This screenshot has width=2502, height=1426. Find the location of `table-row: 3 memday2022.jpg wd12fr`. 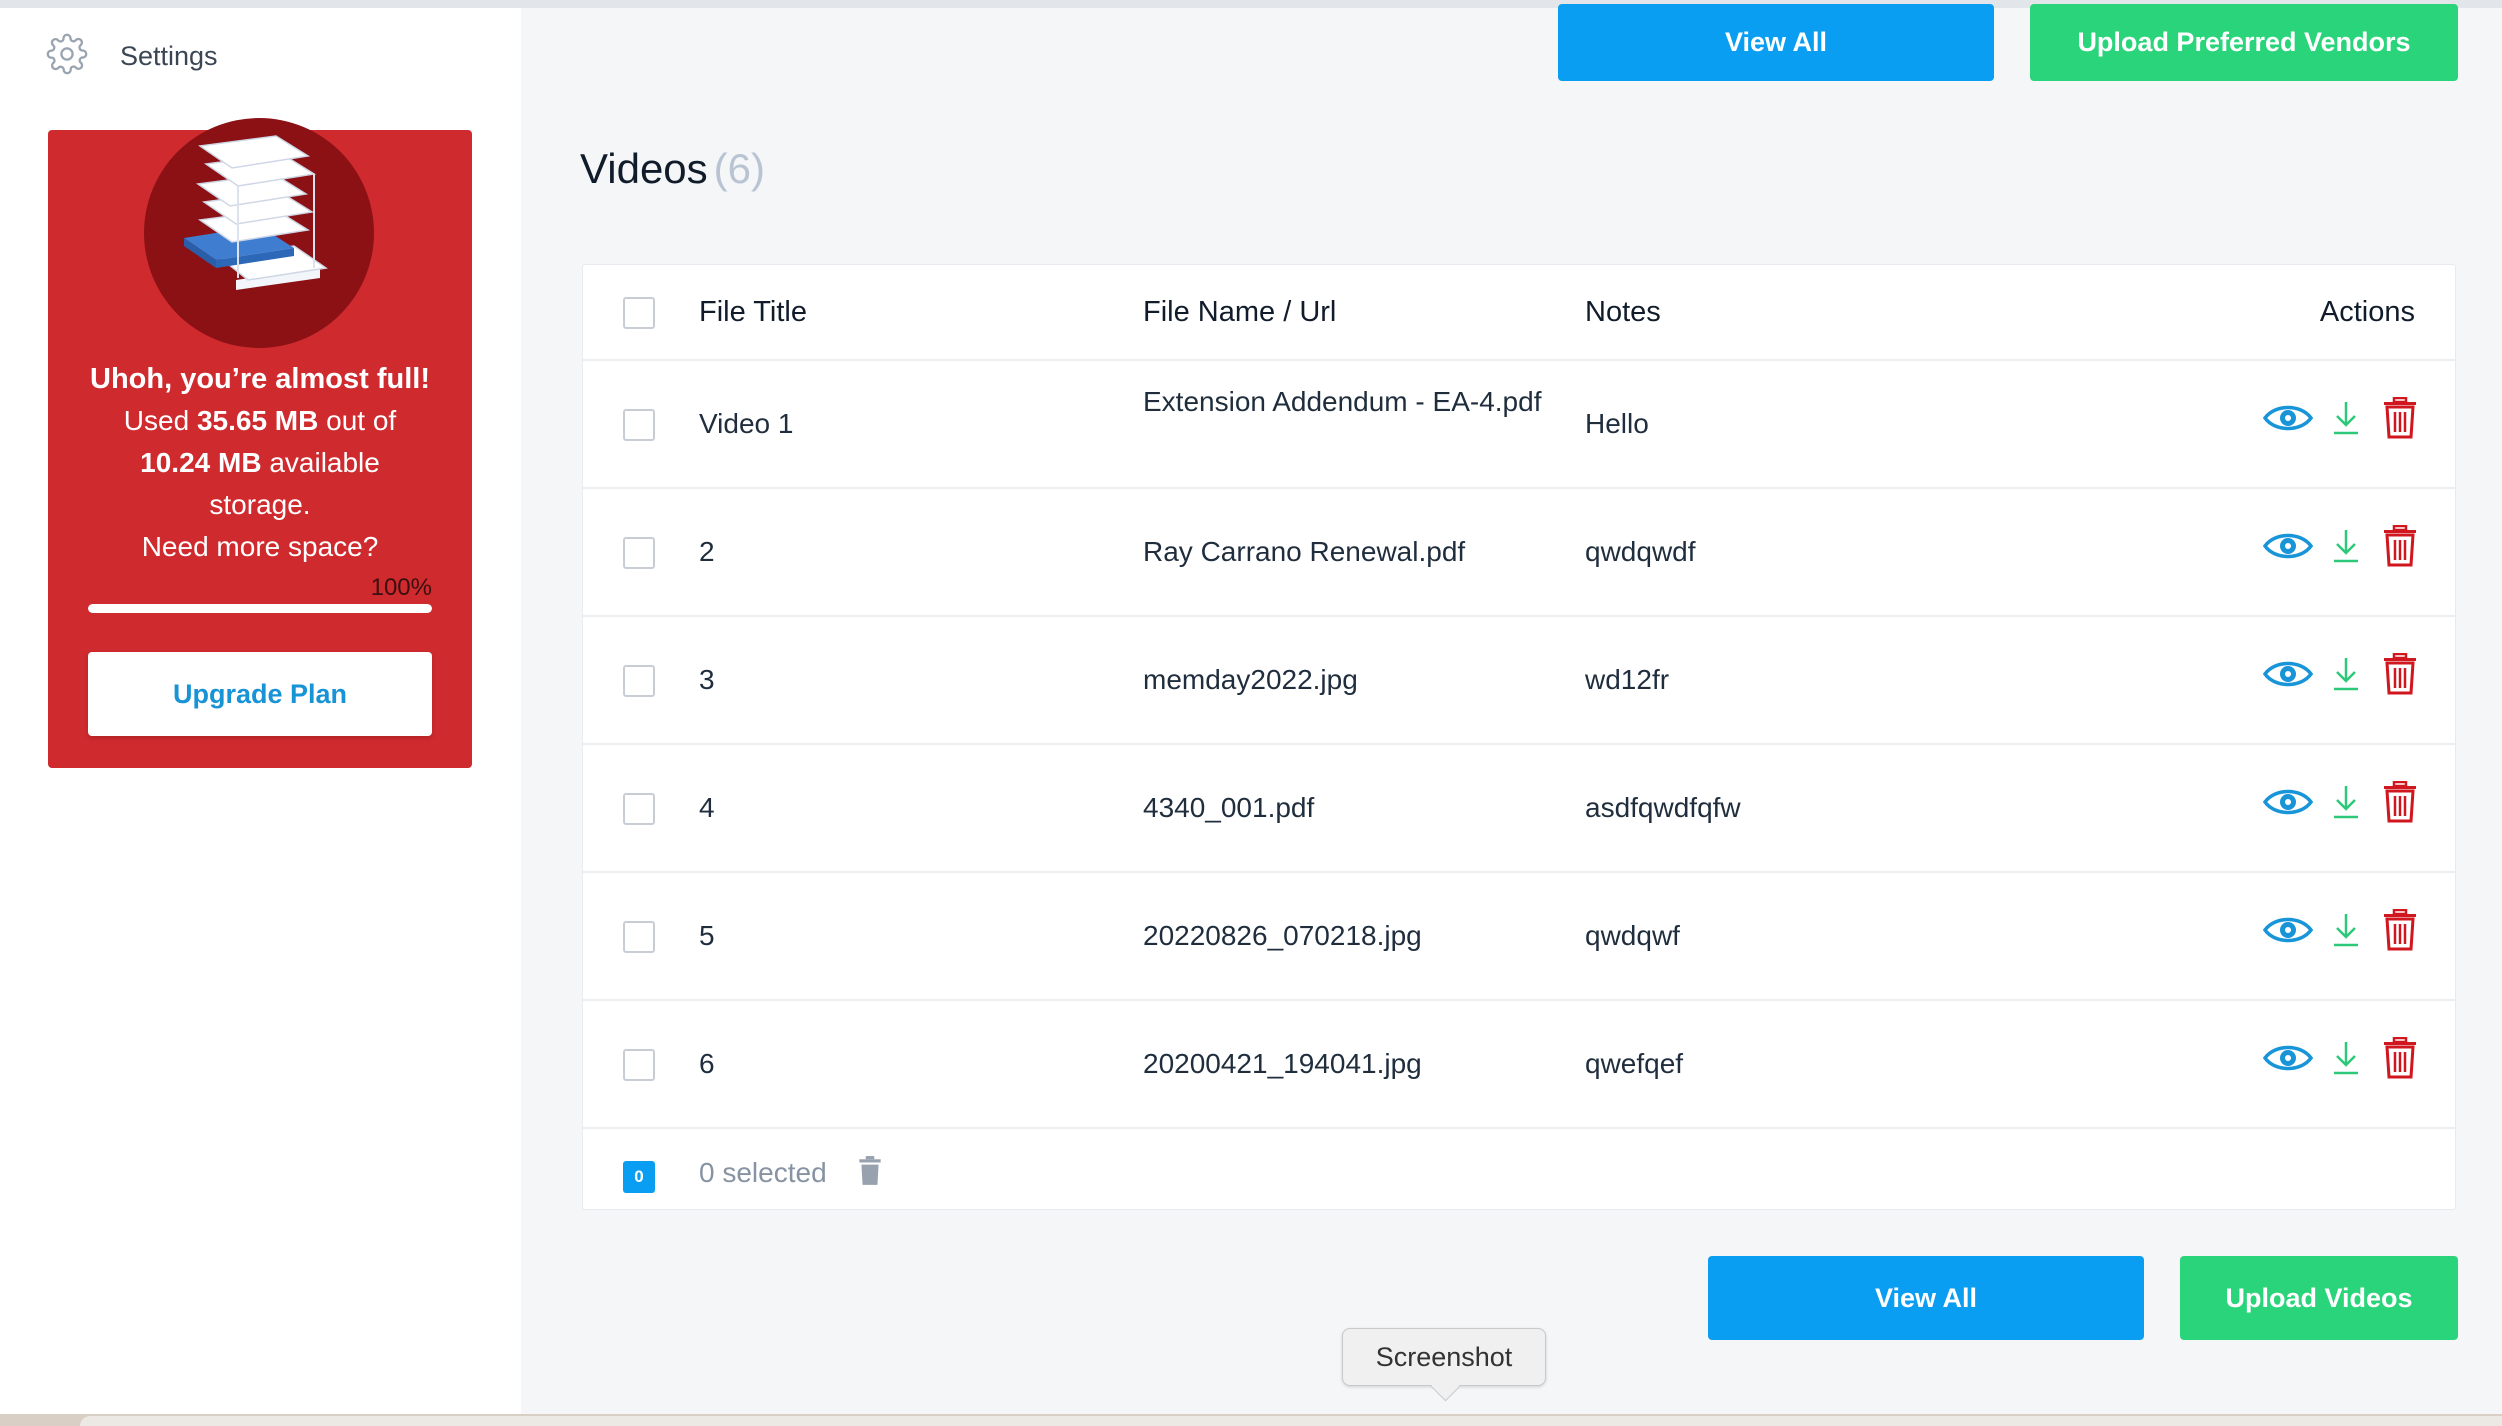

table-row: 3 memday2022.jpg wd12fr is located at coordinates (1519, 681).